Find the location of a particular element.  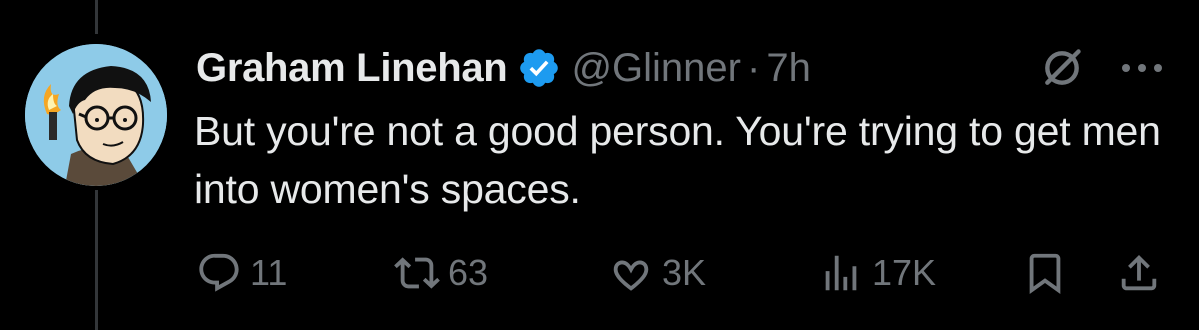

like-count: 3K is located at coordinates (684, 272).